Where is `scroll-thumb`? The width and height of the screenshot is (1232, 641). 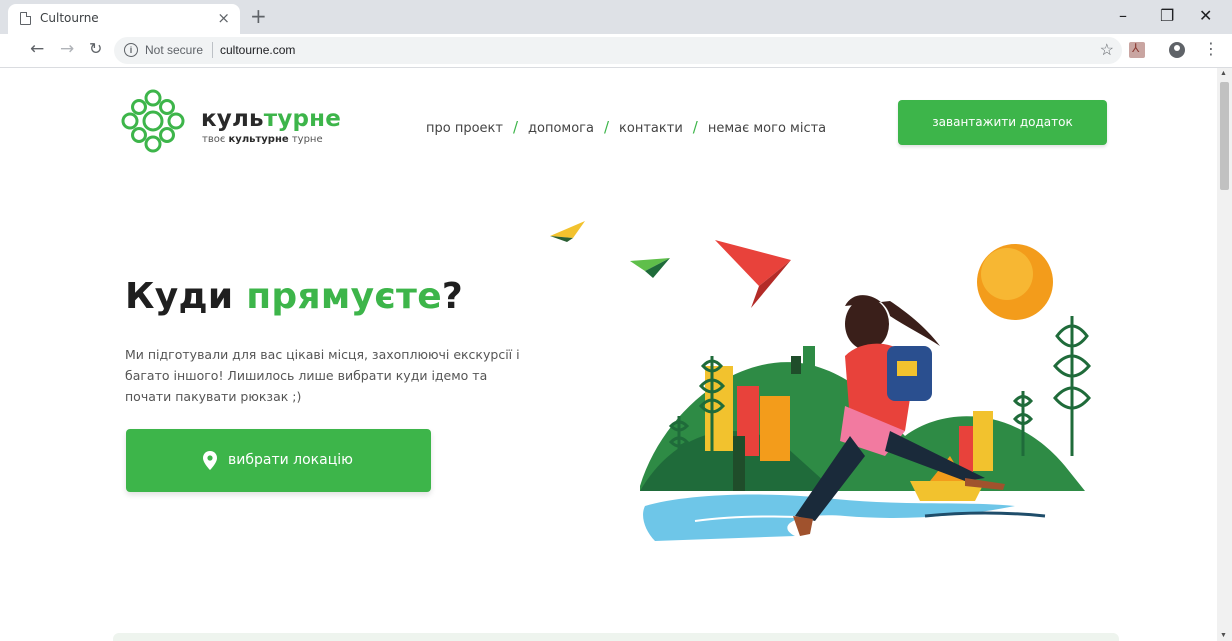 scroll-thumb is located at coordinates (1224, 136).